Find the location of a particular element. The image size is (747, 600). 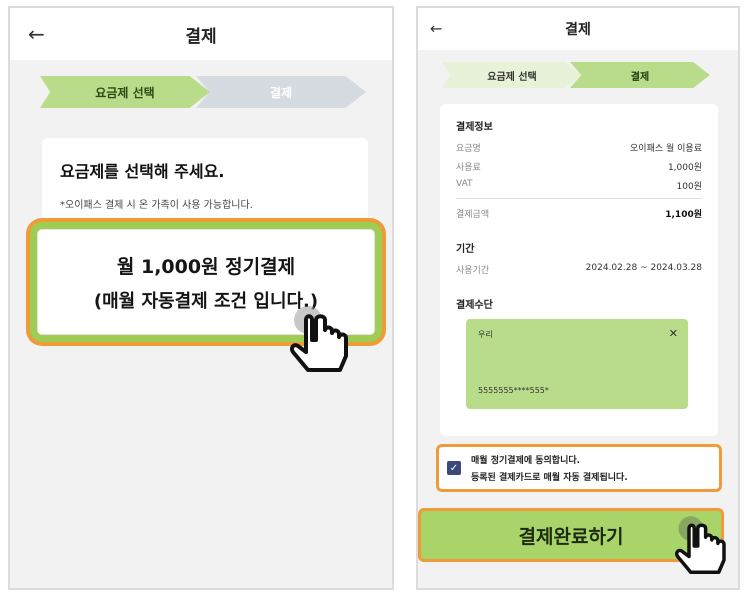

plan-heading: 요금제를 선택해 주세요. is located at coordinates (142, 171).